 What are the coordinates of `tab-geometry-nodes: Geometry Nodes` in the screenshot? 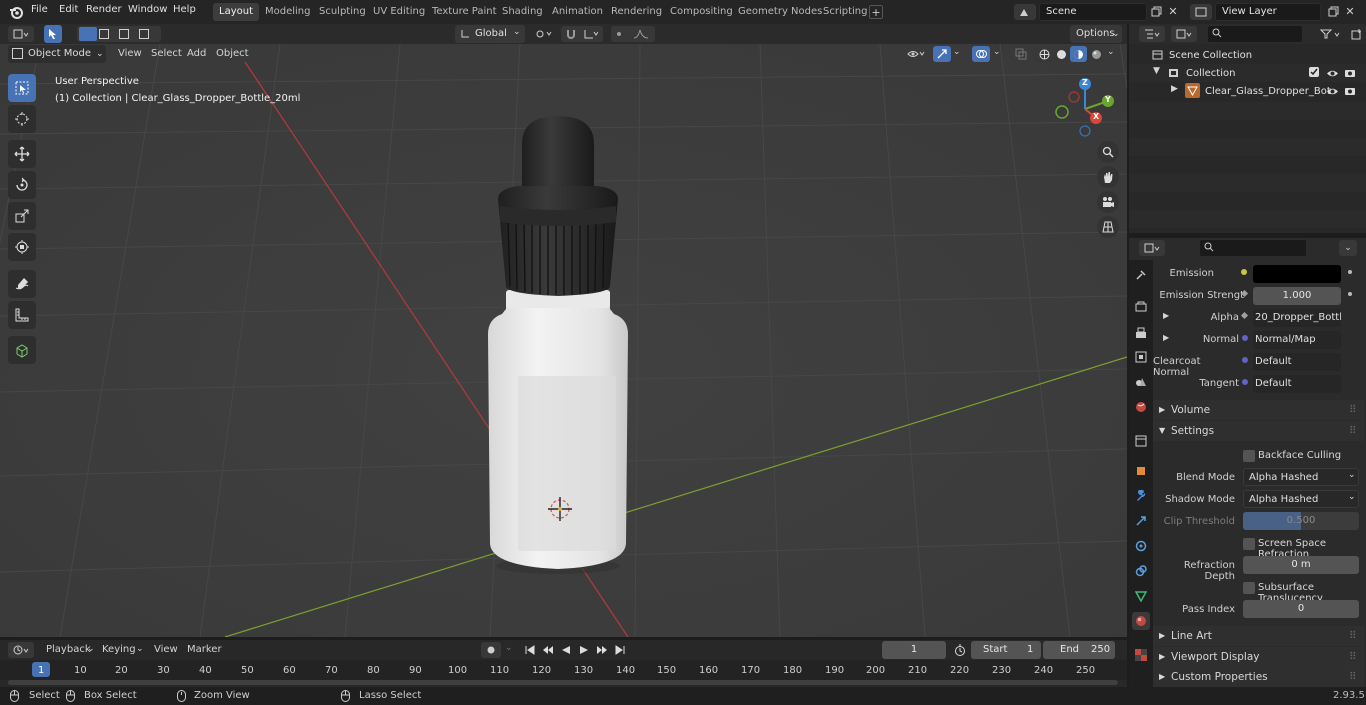 It's located at (780, 12).